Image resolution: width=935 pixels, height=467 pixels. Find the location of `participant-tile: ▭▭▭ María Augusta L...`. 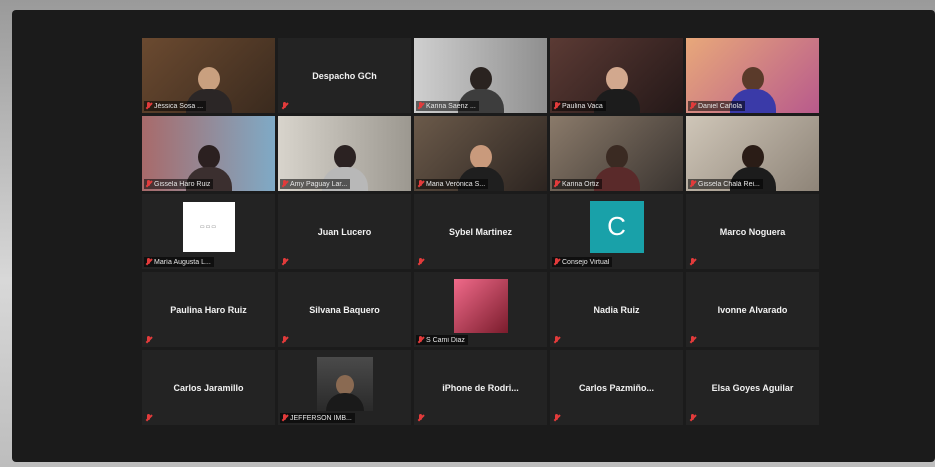

participant-tile: ▭▭▭ María Augusta L... is located at coordinates (208, 231).